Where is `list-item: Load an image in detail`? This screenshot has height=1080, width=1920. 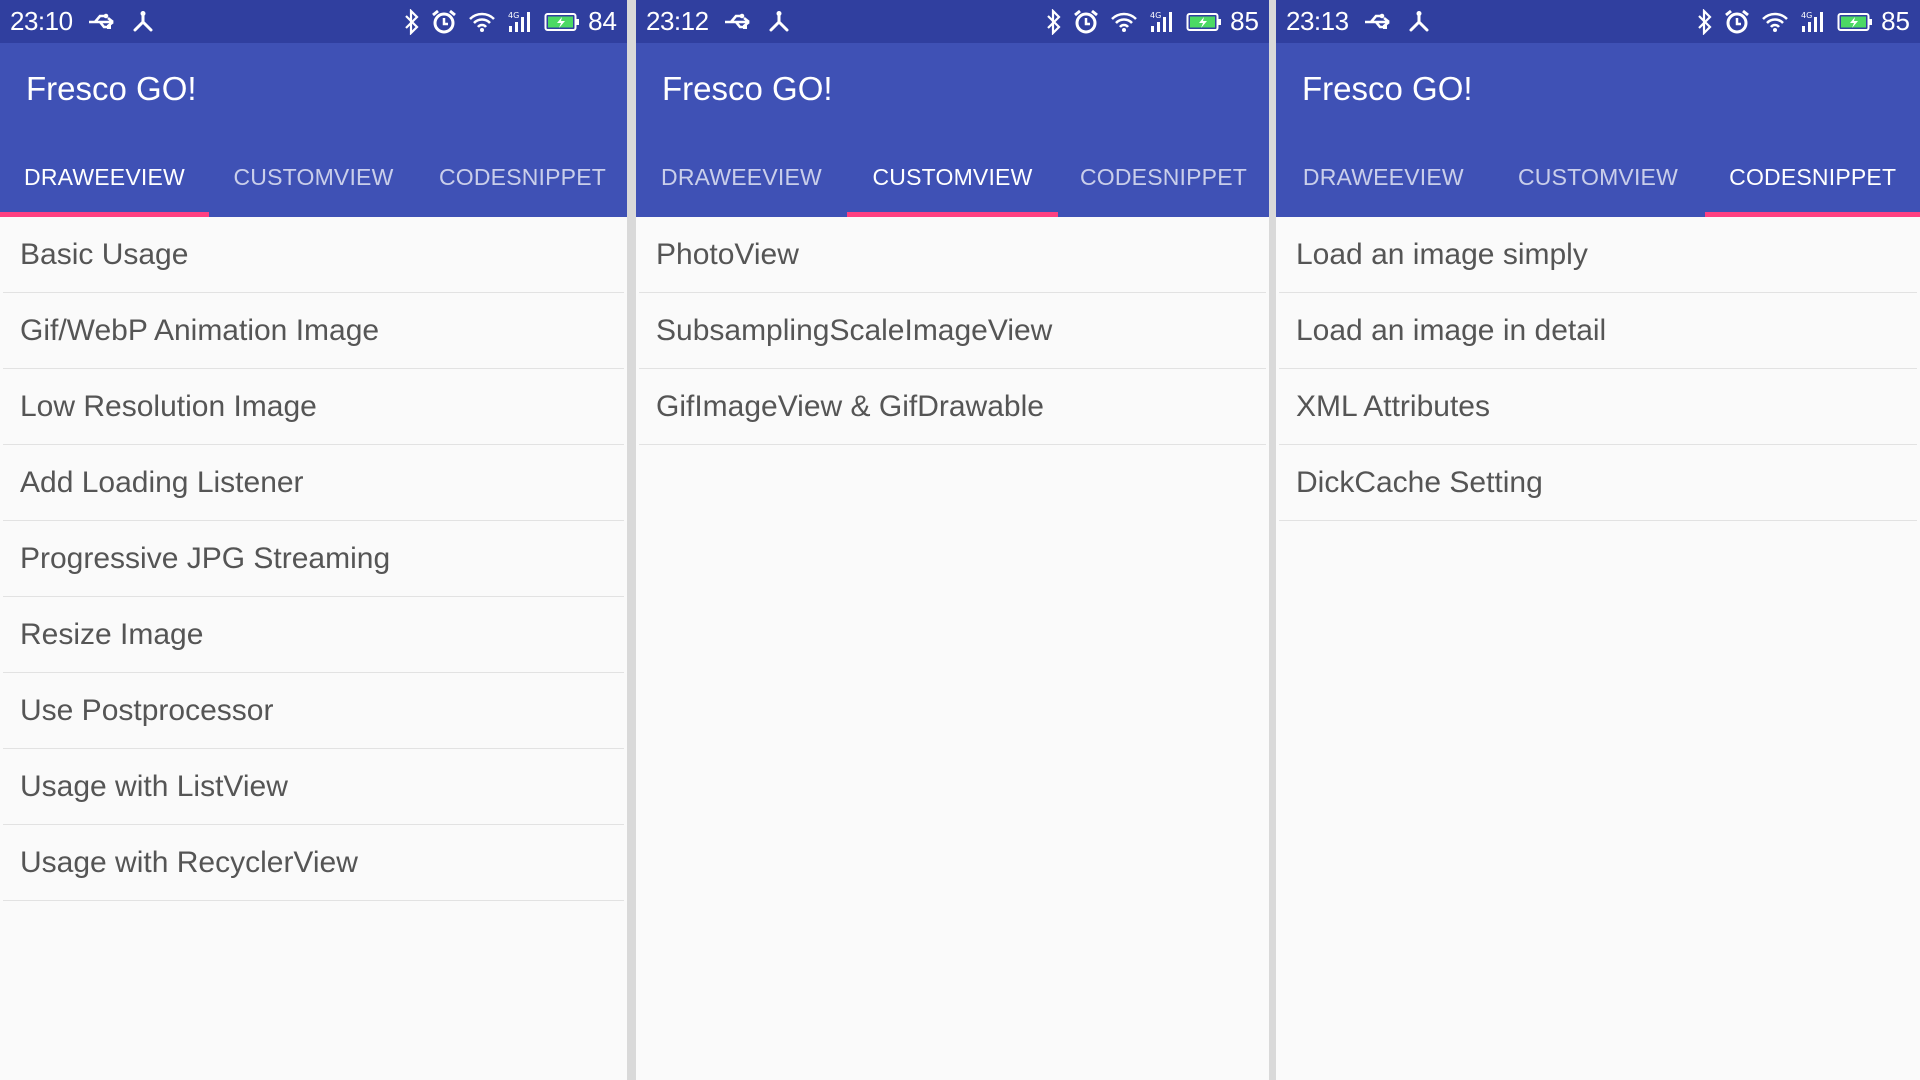 list-item: Load an image in detail is located at coordinates (1598, 331).